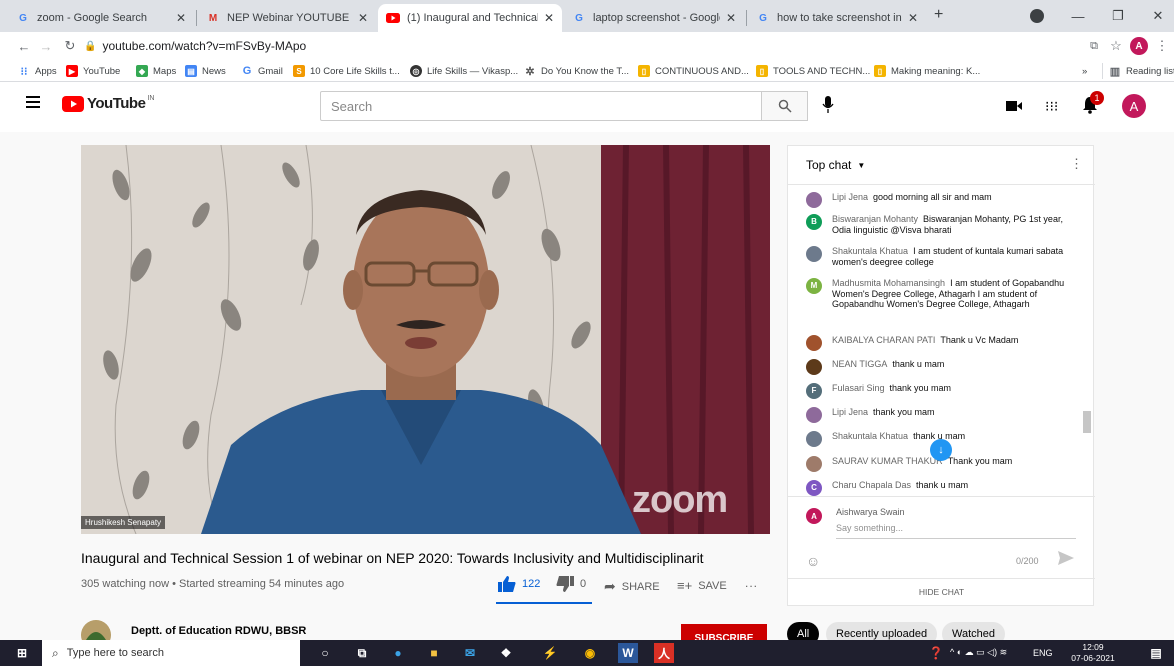  What do you see at coordinates (218, 631) in the screenshot?
I see `channel-name: Deptt. of Education RDWU, BBSR` at bounding box center [218, 631].